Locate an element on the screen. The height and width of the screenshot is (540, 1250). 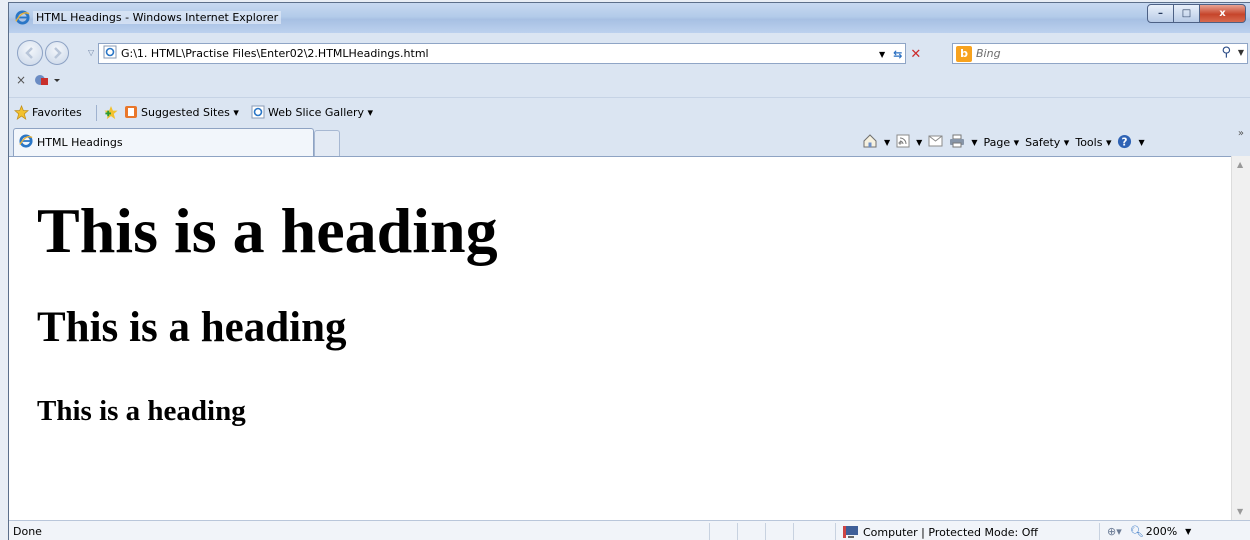
search-input: Bing is located at coordinates (988, 53).